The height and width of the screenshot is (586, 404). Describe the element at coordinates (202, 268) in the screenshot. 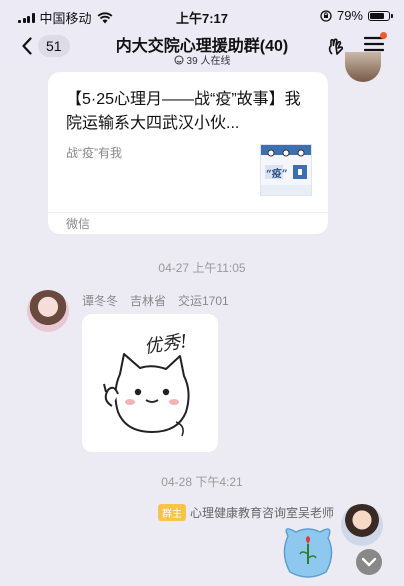

I see `timestamp: 04-27 上午11:05` at that location.